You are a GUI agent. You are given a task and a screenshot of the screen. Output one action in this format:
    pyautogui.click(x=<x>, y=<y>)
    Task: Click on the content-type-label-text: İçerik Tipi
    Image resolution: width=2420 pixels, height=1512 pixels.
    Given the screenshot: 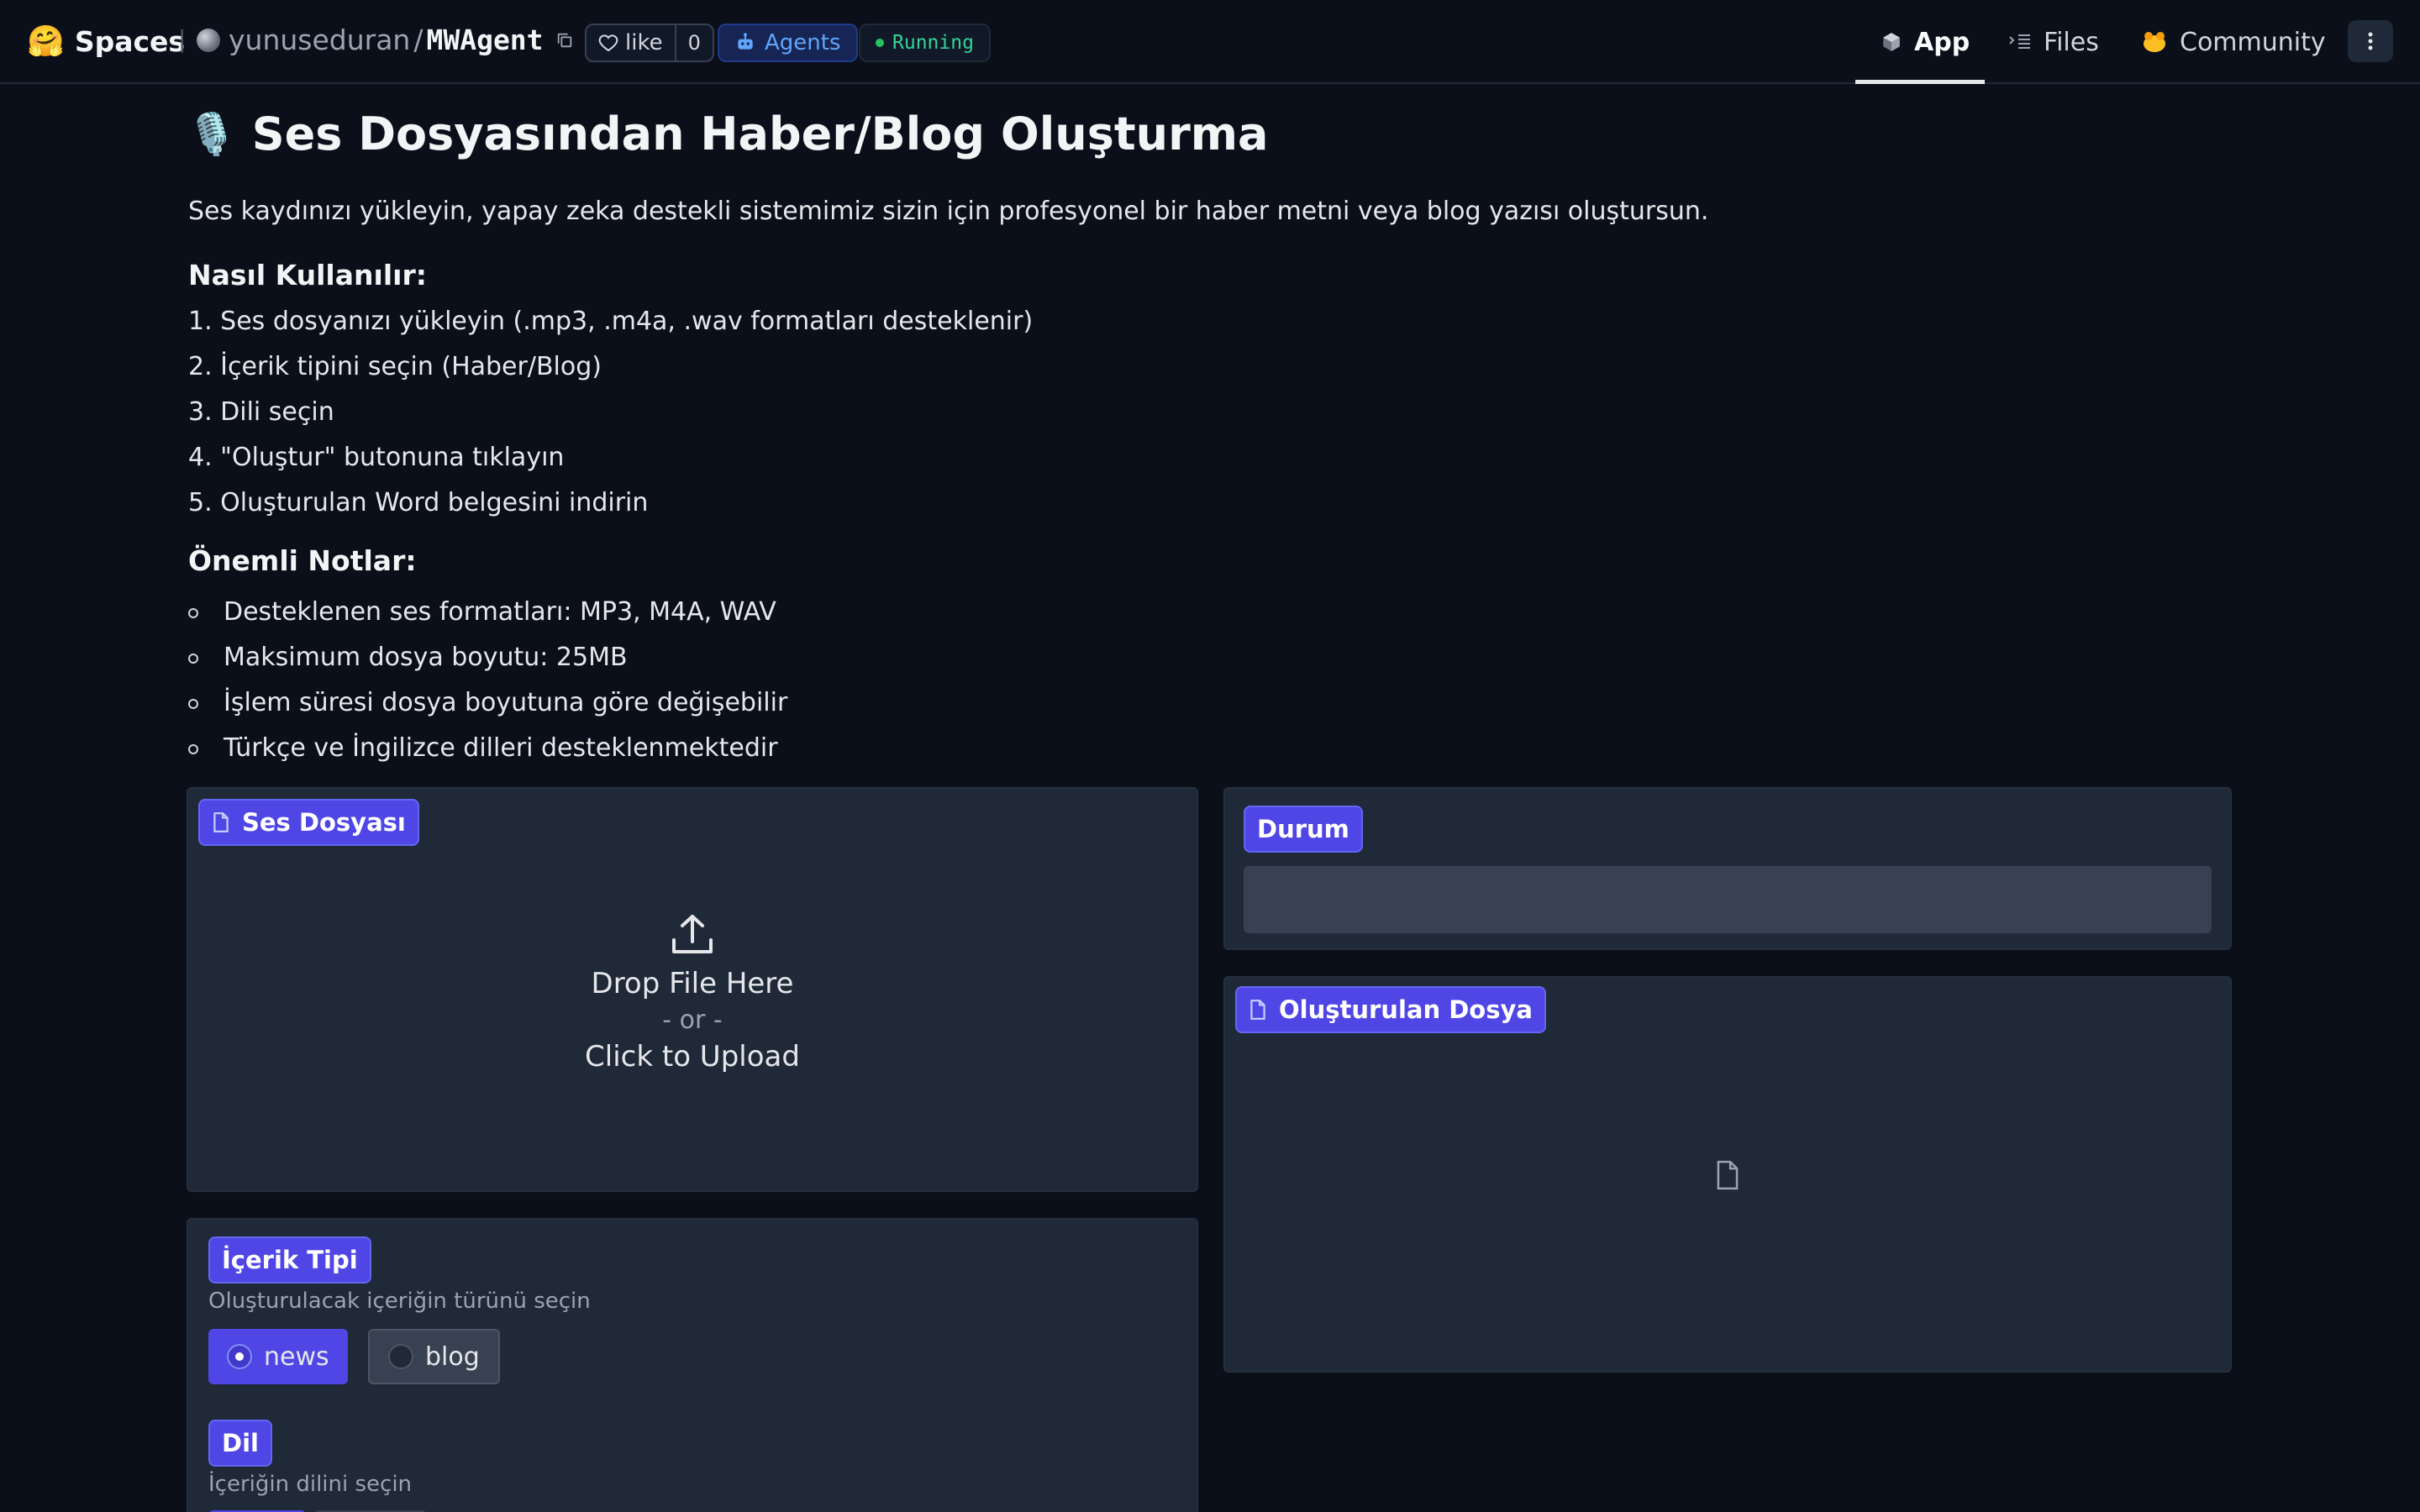 What is the action you would take?
    pyautogui.click(x=290, y=1260)
    